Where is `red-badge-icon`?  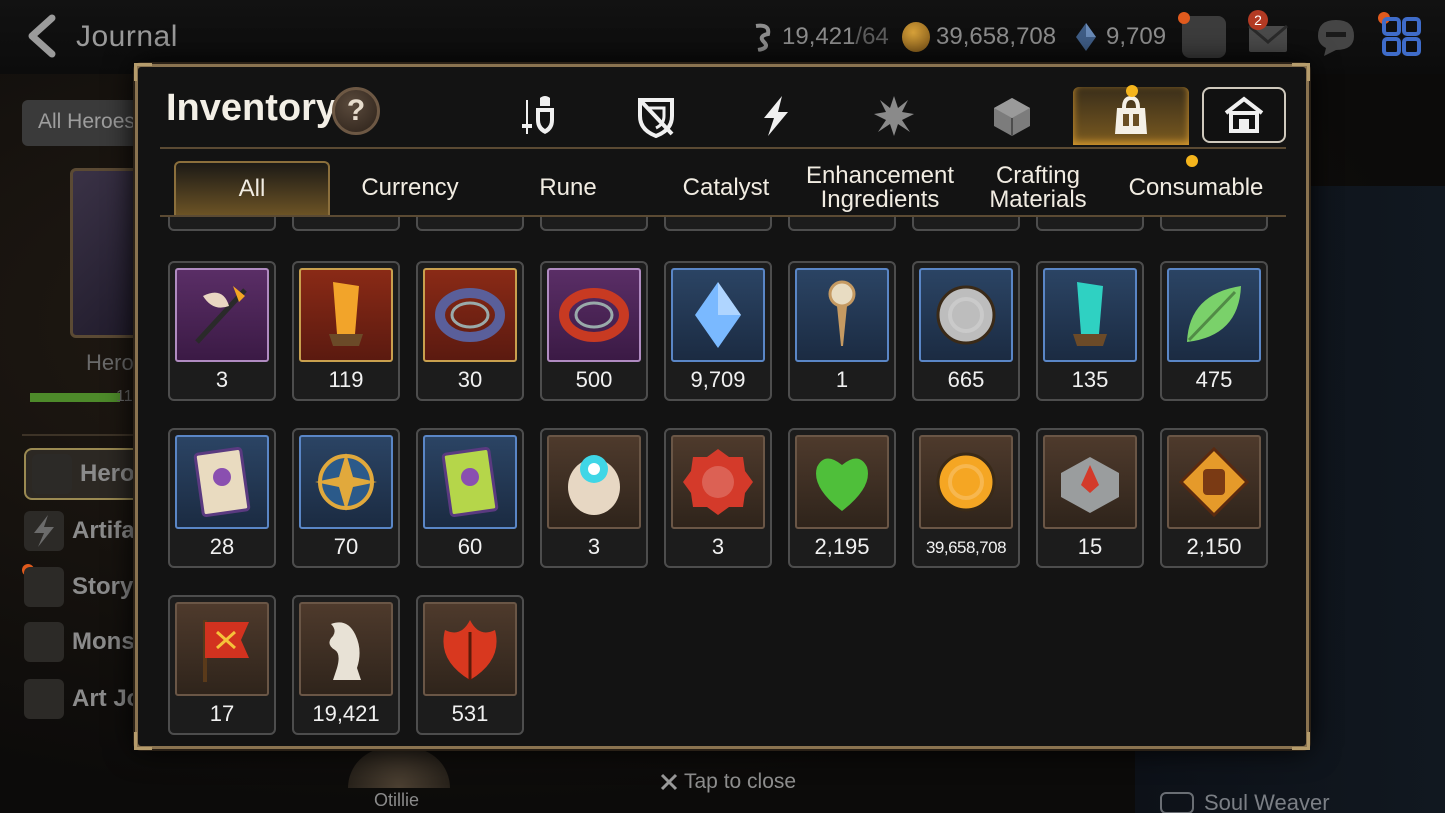 red-badge-icon is located at coordinates (718, 482).